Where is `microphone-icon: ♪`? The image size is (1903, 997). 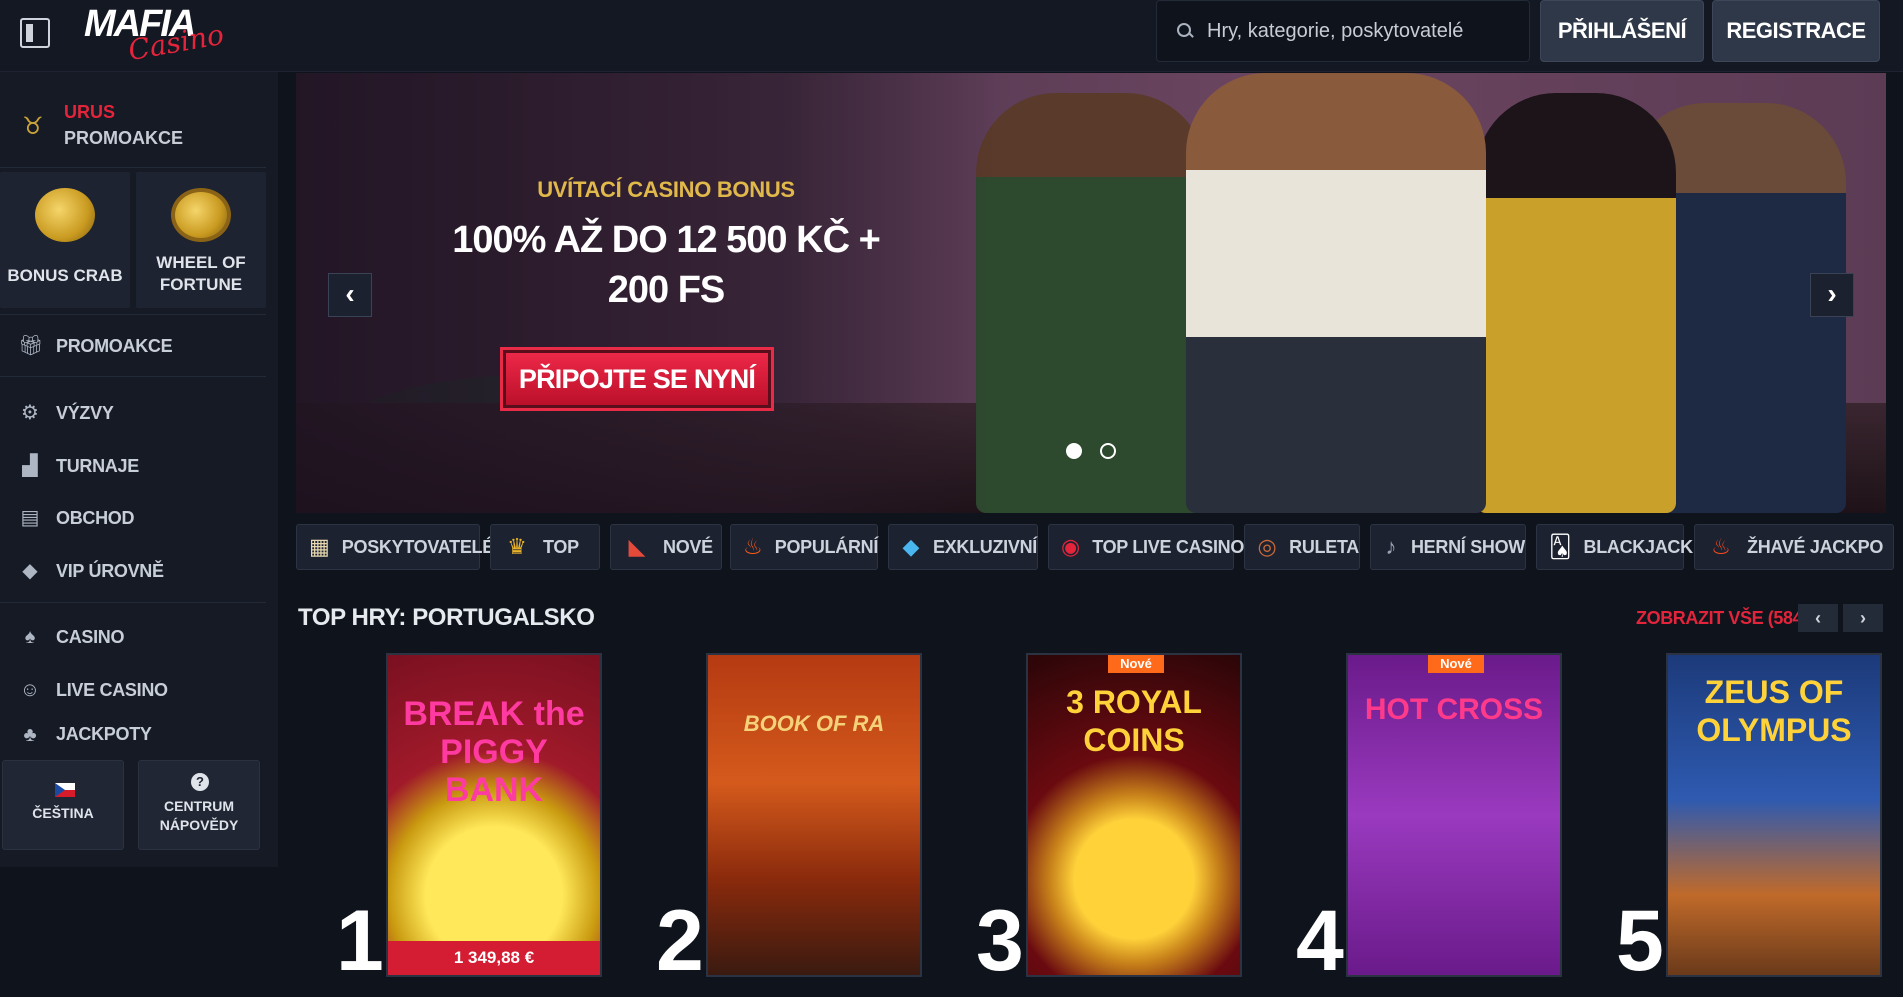
microphone-icon: ♪ is located at coordinates (1391, 546).